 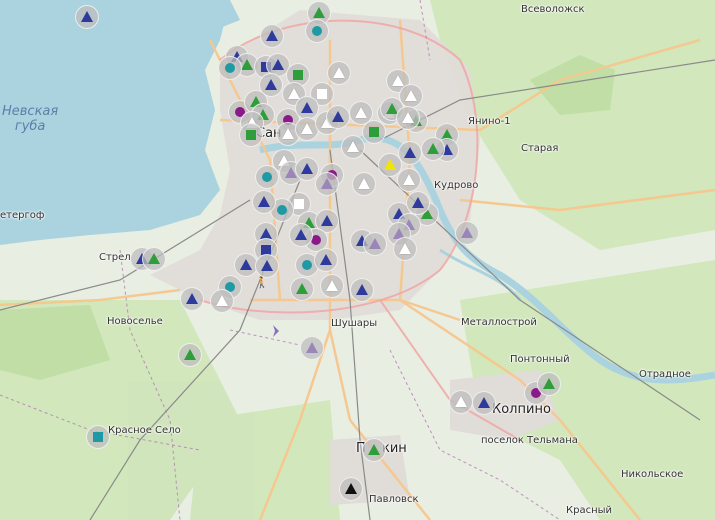 What do you see at coordinates (22, 215) in the screenshot?
I see `place-label-petergof: етергоф` at bounding box center [22, 215].